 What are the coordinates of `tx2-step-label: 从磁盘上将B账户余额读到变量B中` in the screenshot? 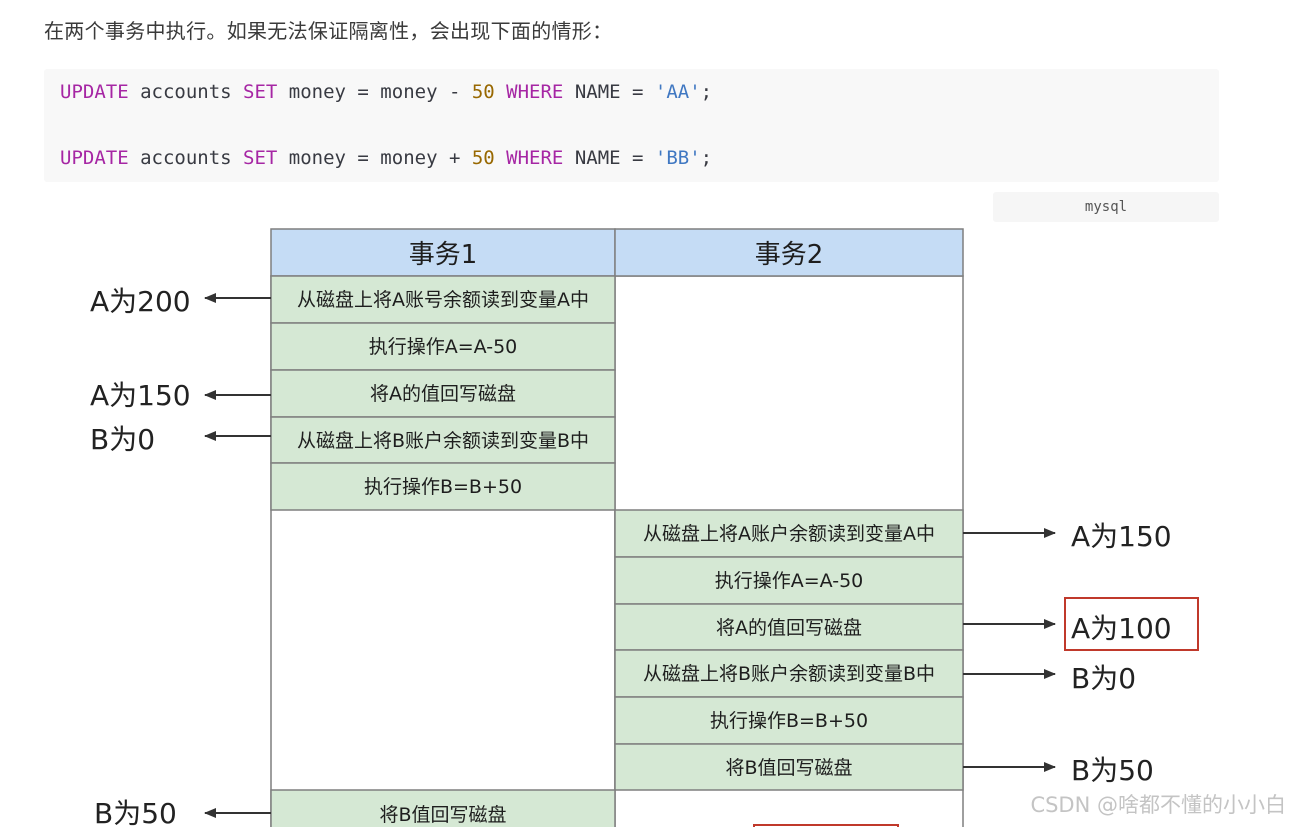 It's located at (789, 674).